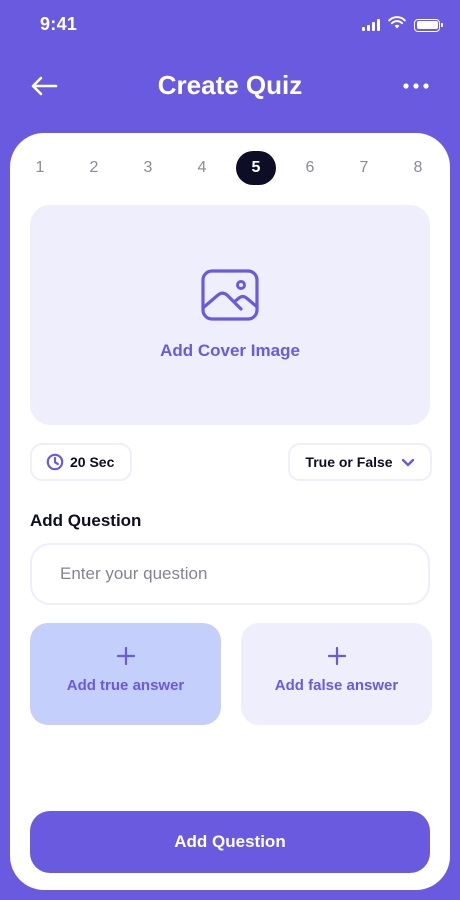 The height and width of the screenshot is (900, 460). Describe the element at coordinates (349, 462) in the screenshot. I see `question-type-label: True or False` at that location.